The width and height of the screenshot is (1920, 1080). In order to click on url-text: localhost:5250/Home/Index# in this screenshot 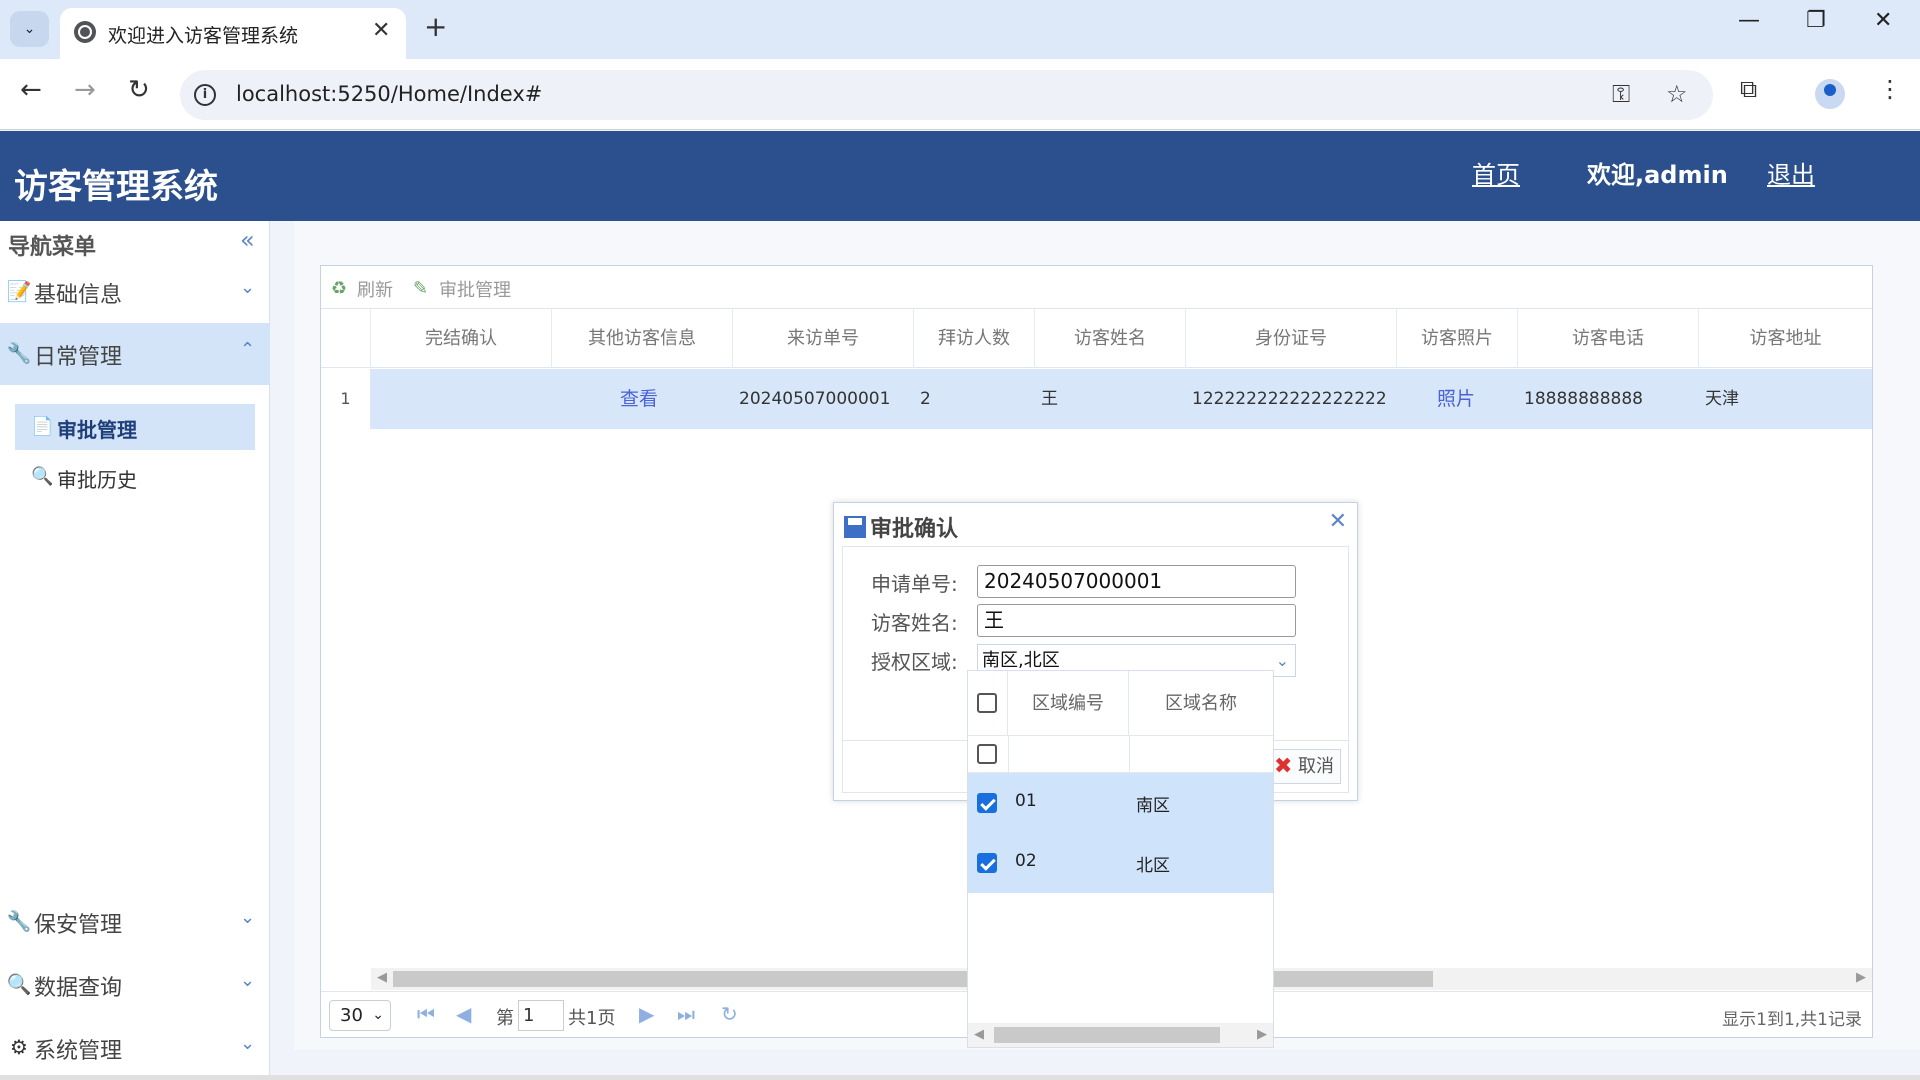, I will do `click(389, 94)`.